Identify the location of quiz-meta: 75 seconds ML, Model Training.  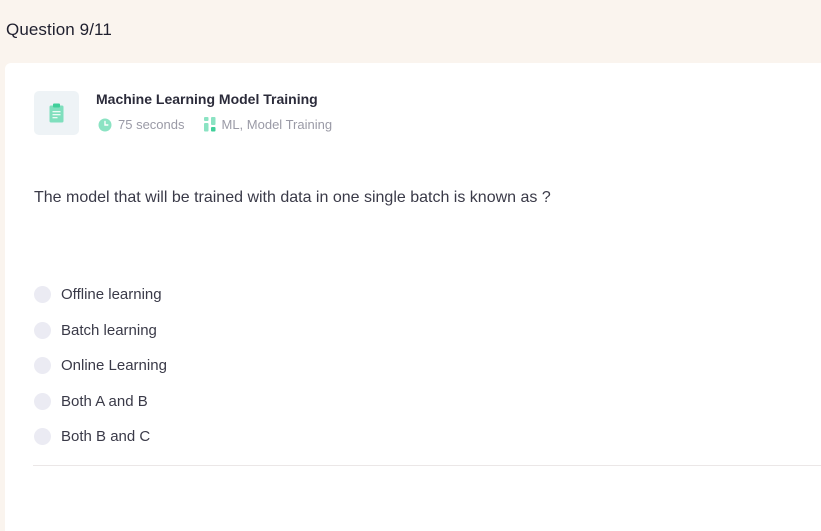
(215, 124).